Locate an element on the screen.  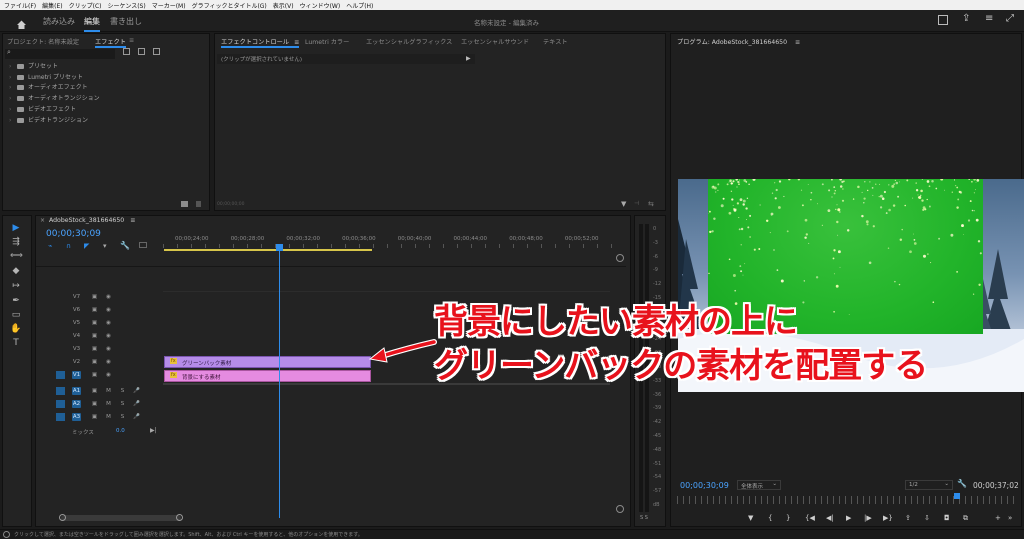
add-marker-icon: ◤ is located at coordinates (86, 246).